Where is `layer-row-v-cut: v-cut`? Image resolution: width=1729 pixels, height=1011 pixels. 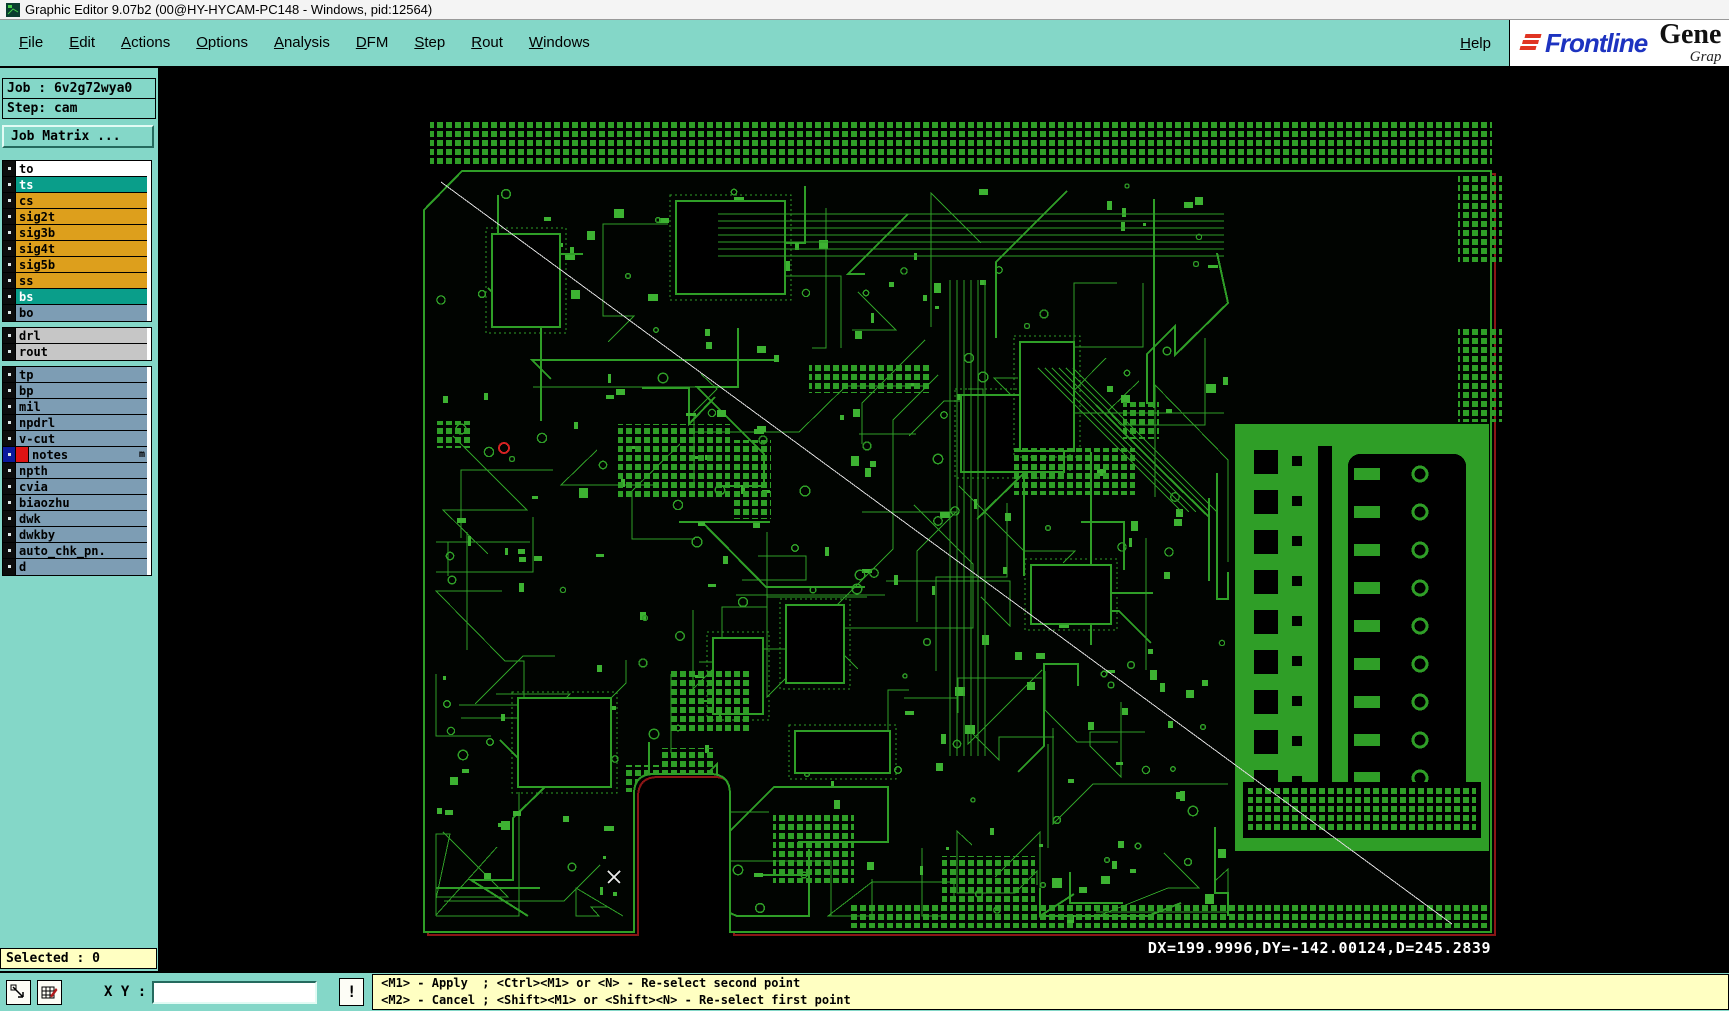
layer-row-v-cut: v-cut is located at coordinates (75, 439).